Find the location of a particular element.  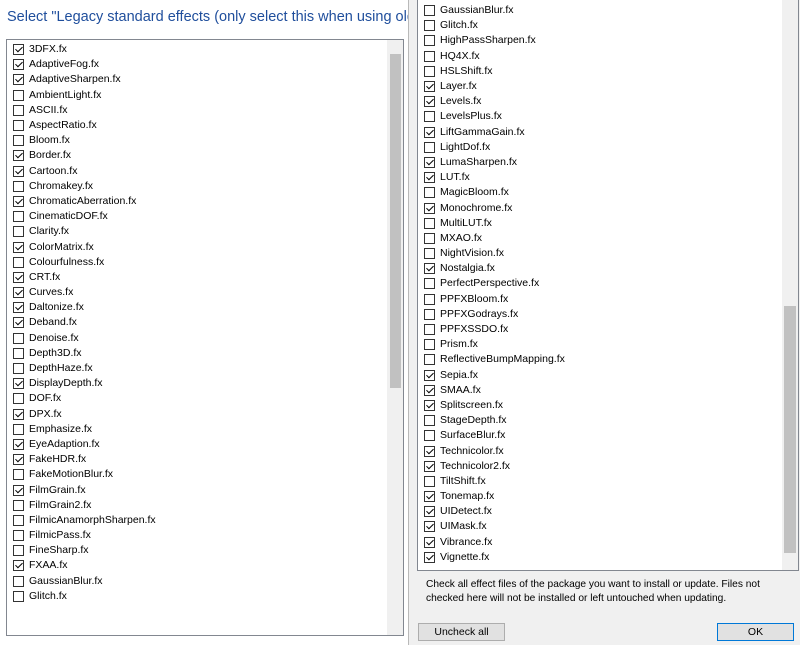

right-scrollbar is located at coordinates (790, 285).